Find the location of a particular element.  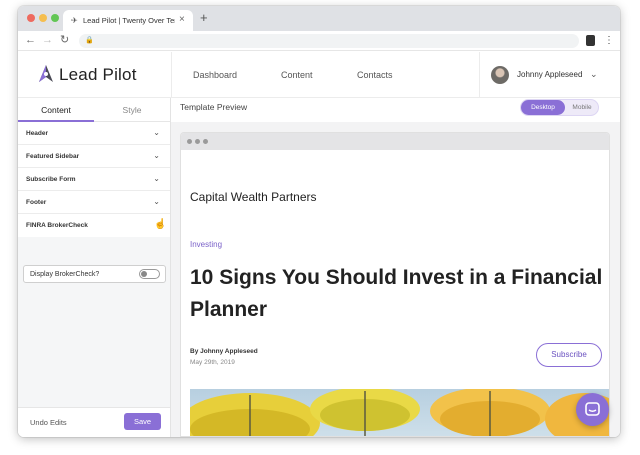

chat-bubble-button is located at coordinates (592, 409).